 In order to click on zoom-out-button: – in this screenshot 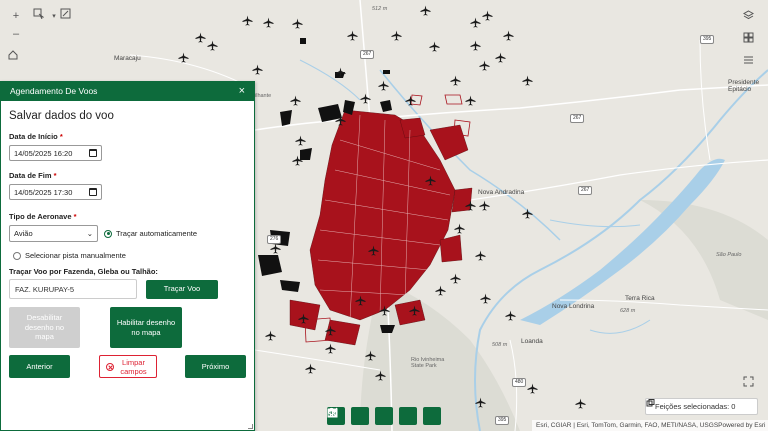, I will do `click(16, 34)`.